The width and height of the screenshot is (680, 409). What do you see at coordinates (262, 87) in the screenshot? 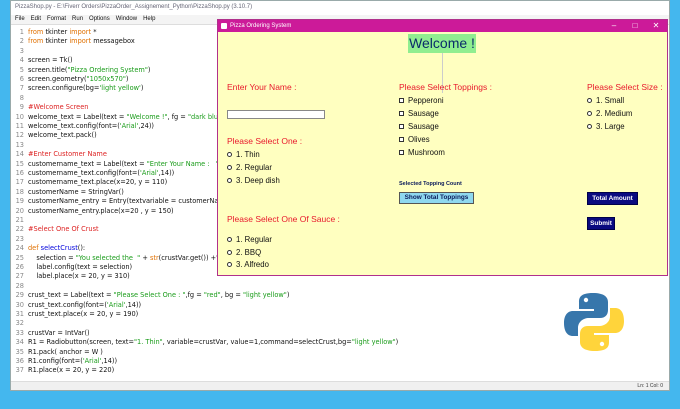
I see `name-label: Enter Your Name :` at bounding box center [262, 87].